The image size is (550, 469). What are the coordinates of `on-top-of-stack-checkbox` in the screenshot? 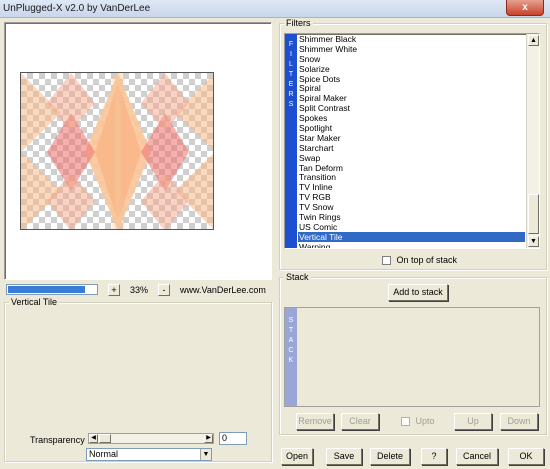 It's located at (386, 261).